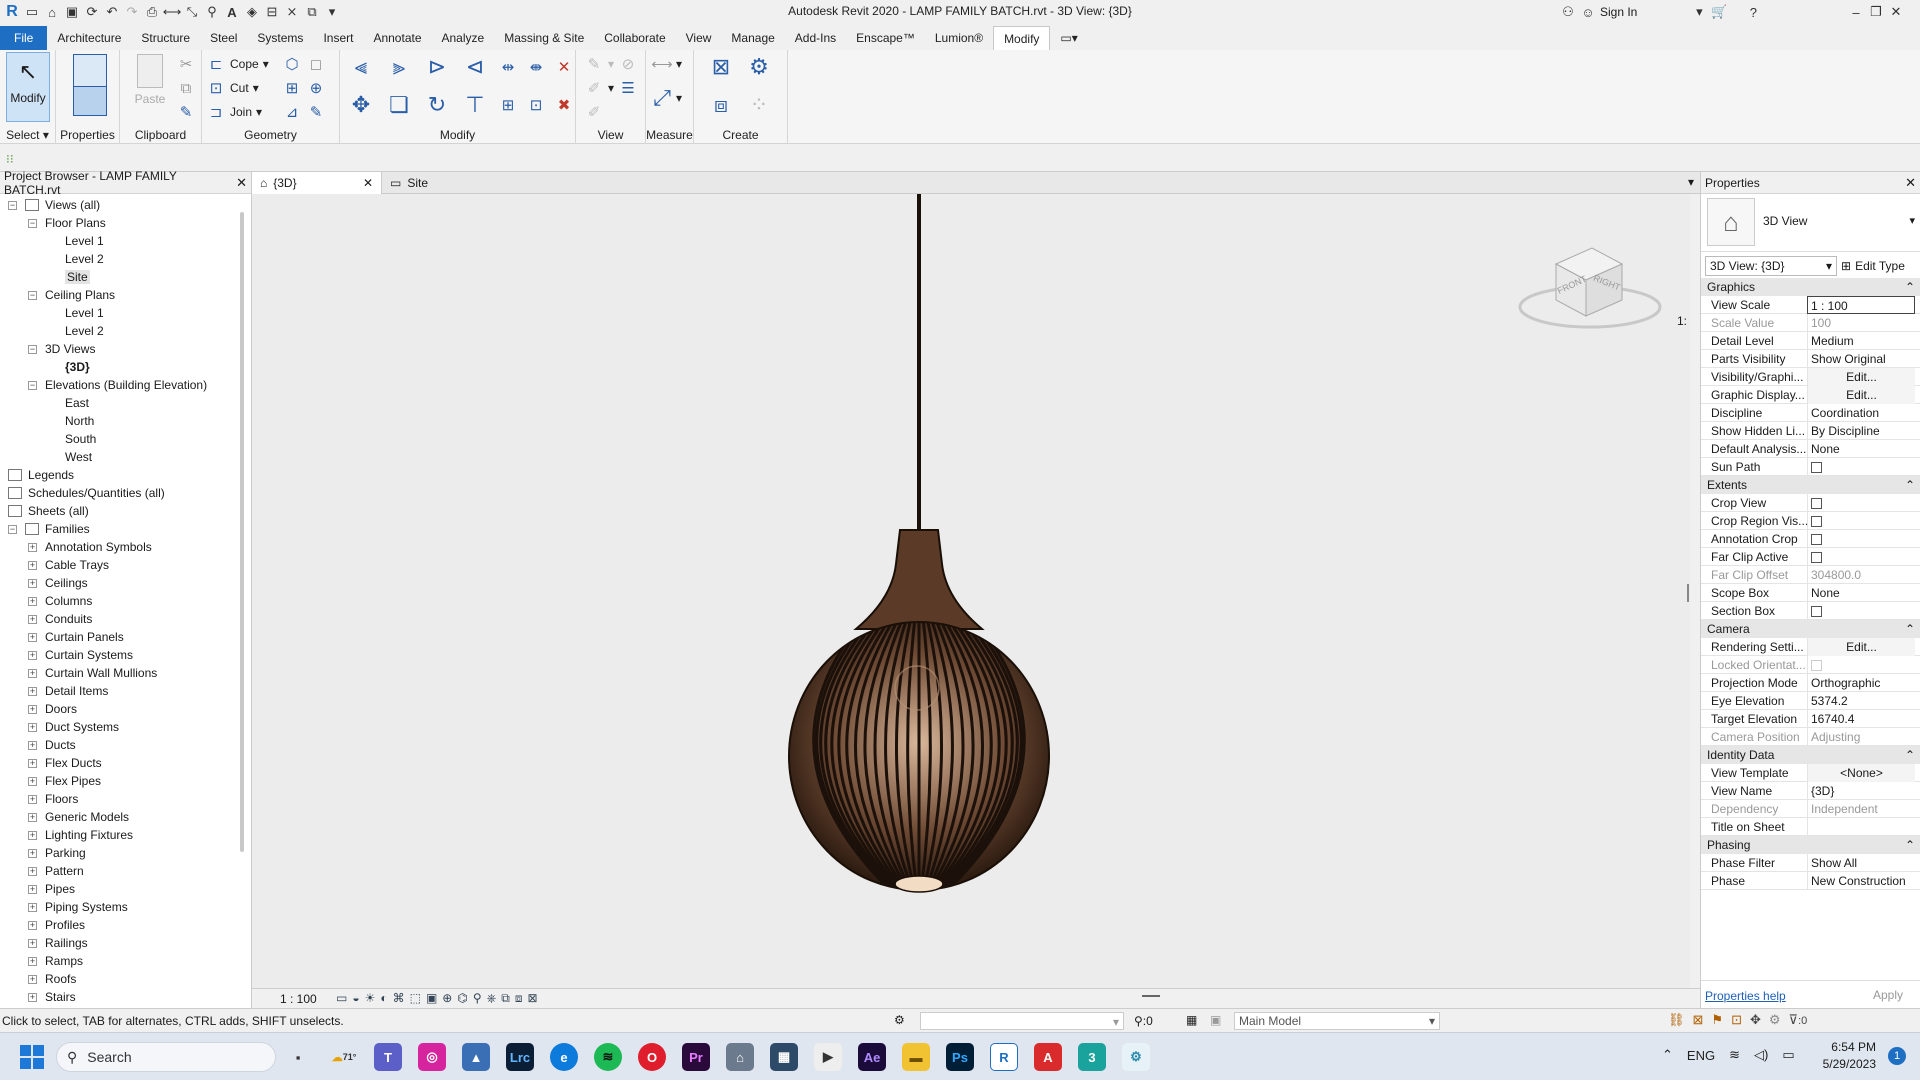 The width and height of the screenshot is (1920, 1080). I want to click on reveal-hidden-icon: ⚲, so click(477, 998).